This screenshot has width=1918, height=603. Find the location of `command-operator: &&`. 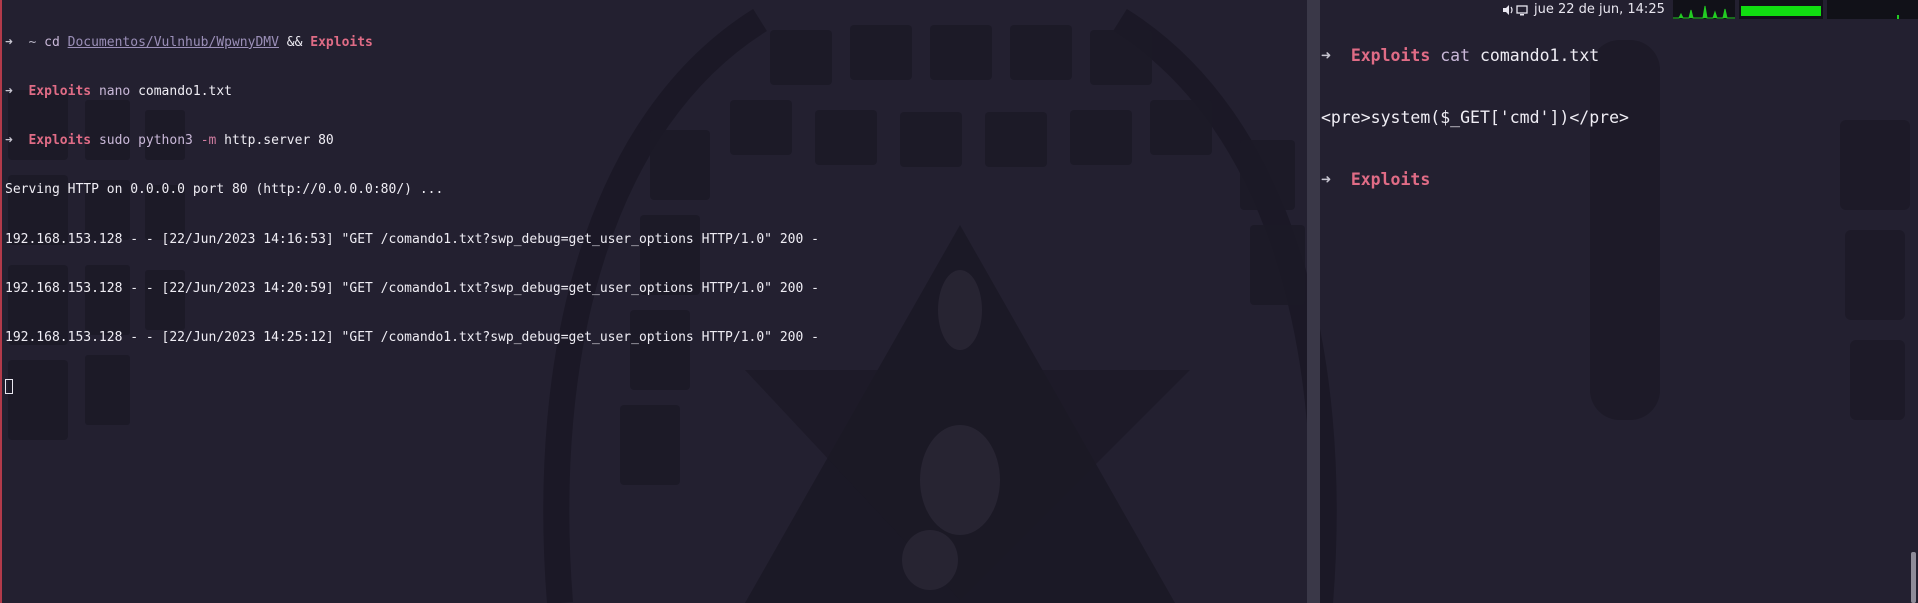

command-operator: && is located at coordinates (294, 42).